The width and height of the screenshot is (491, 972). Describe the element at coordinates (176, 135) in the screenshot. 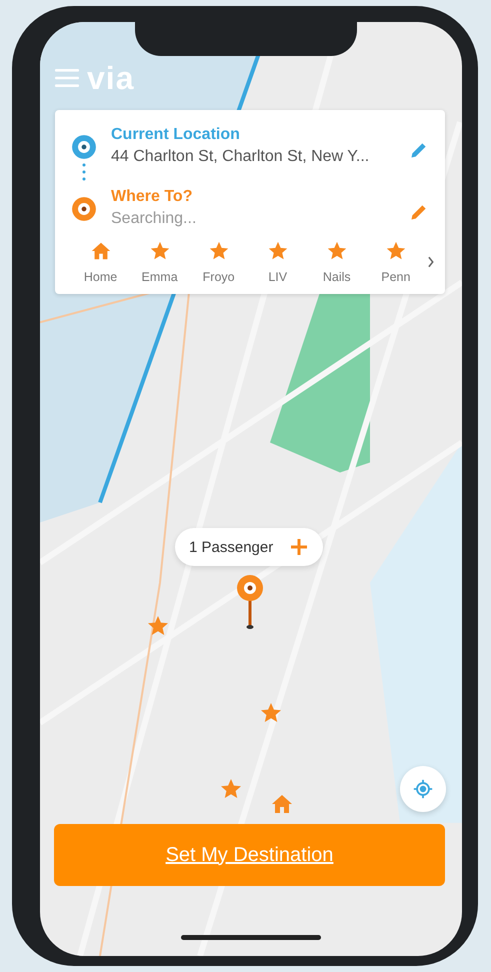

I see `route-label: Current Location` at that location.